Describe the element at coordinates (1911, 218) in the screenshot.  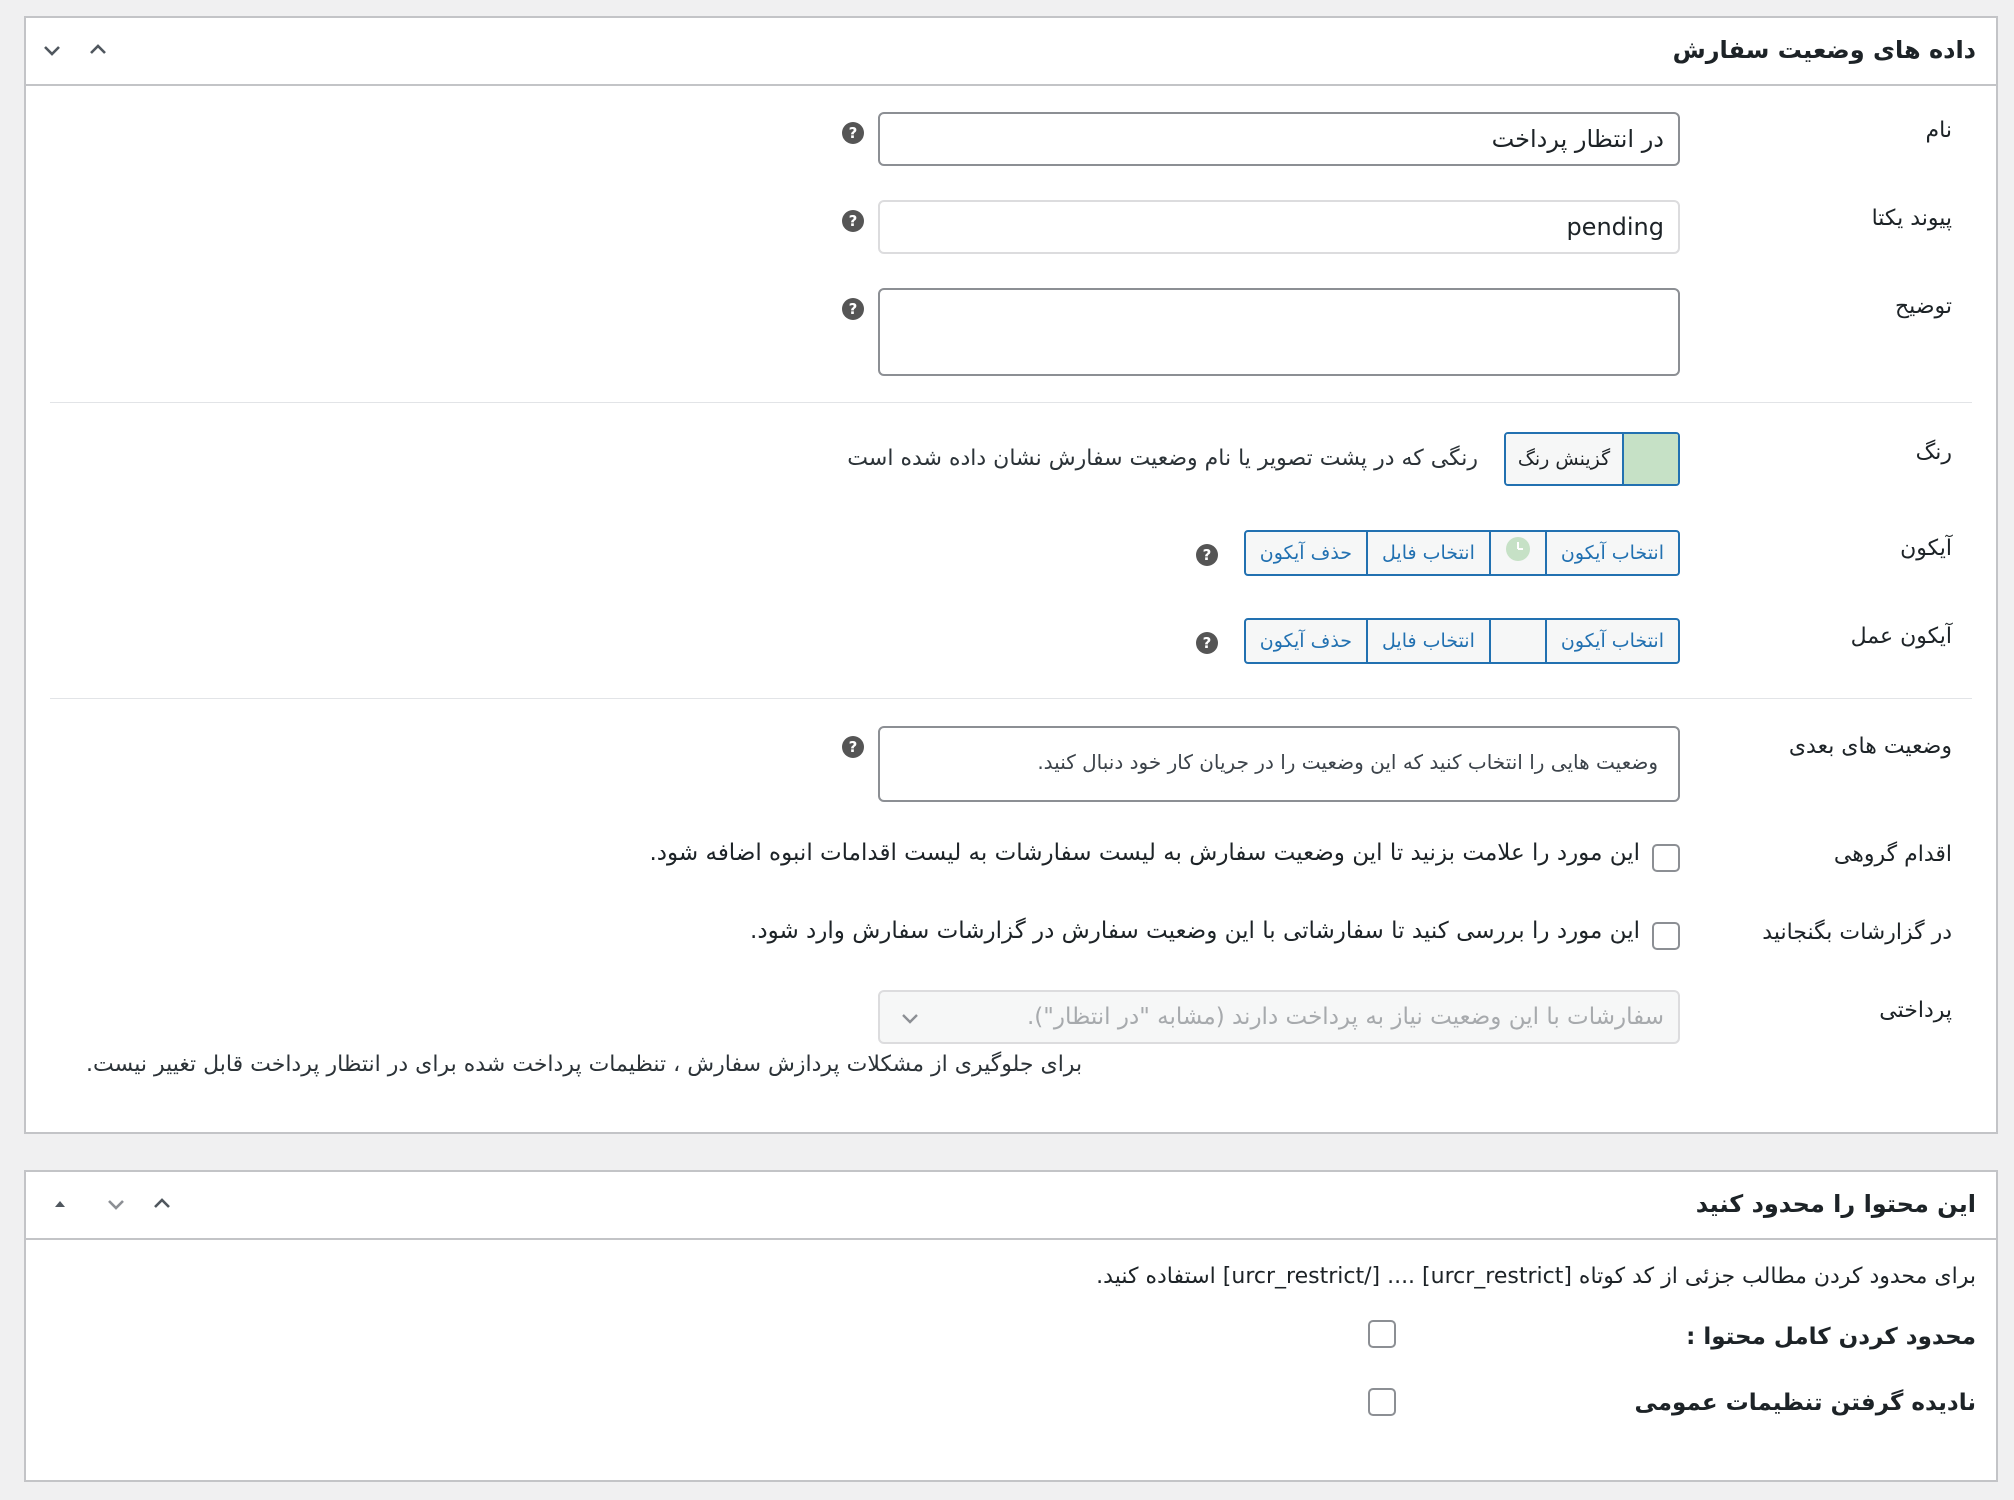
I see `slug-label: پیوند یکتا` at that location.